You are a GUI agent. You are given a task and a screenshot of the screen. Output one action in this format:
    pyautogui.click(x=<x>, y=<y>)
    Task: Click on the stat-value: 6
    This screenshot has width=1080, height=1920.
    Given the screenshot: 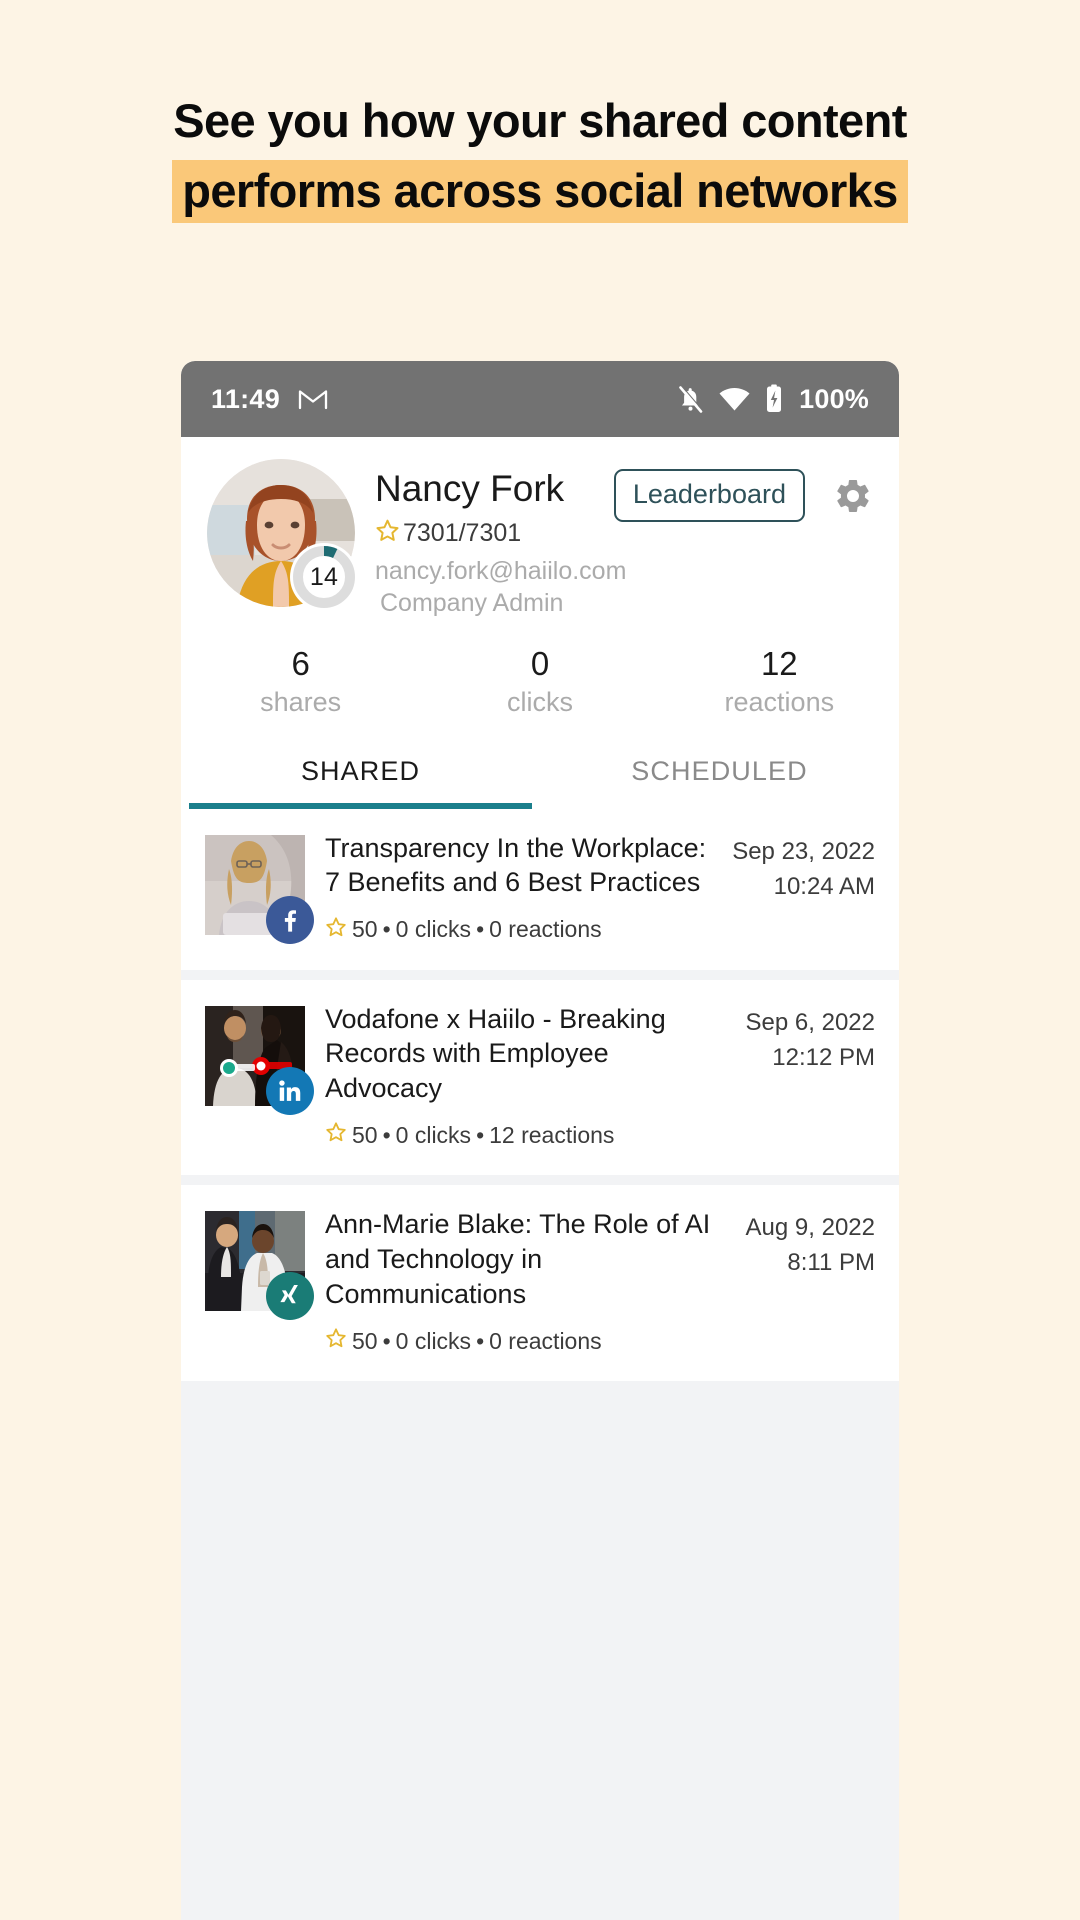 What is the action you would take?
    pyautogui.click(x=300, y=663)
    